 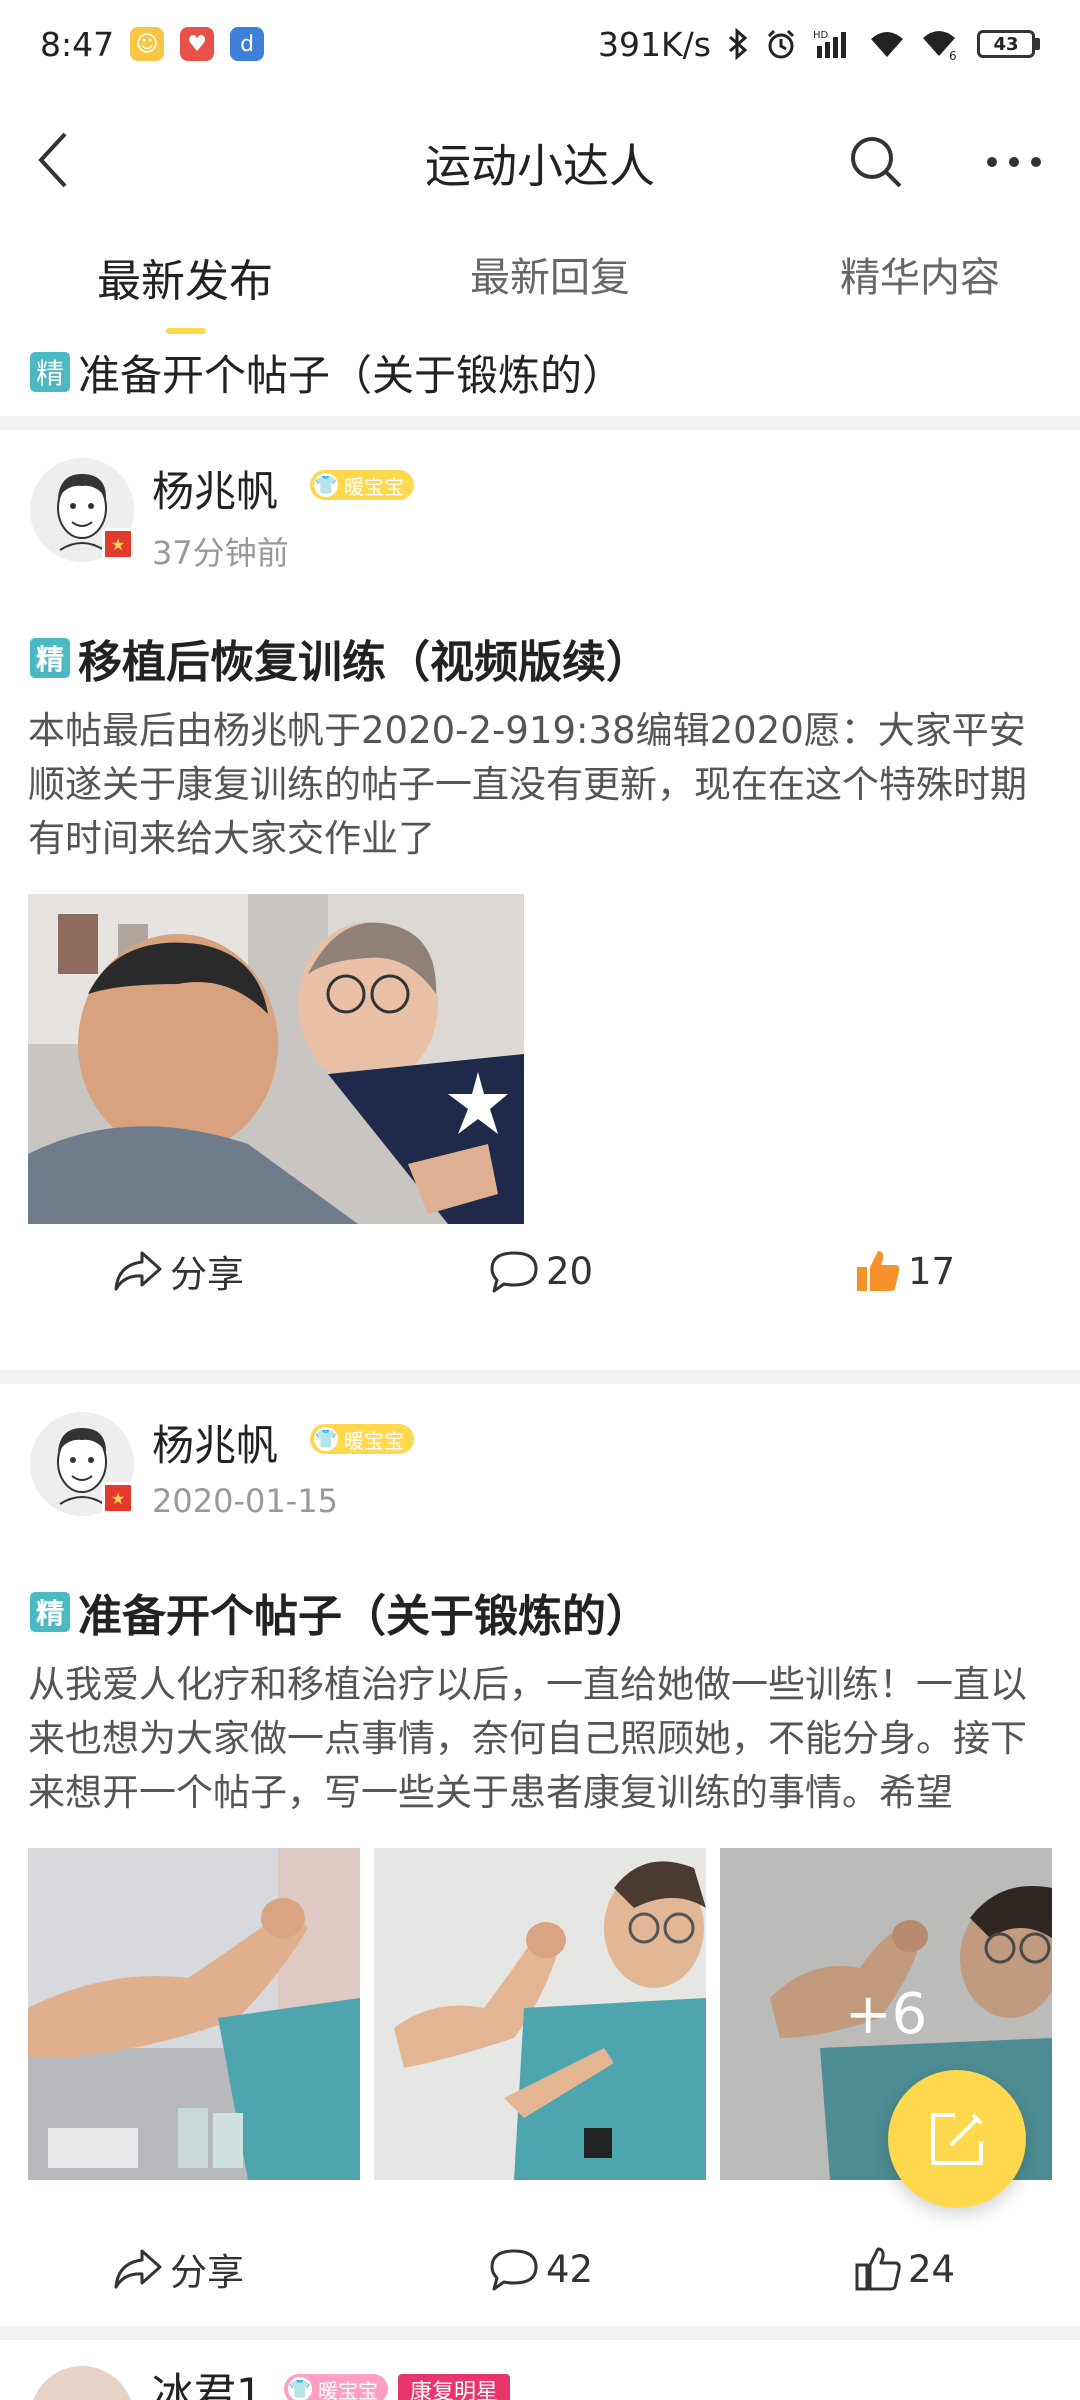 What do you see at coordinates (540, 2369) in the screenshot?
I see `post-card: 冰君1 👕 暖宝宝 康复明星` at bounding box center [540, 2369].